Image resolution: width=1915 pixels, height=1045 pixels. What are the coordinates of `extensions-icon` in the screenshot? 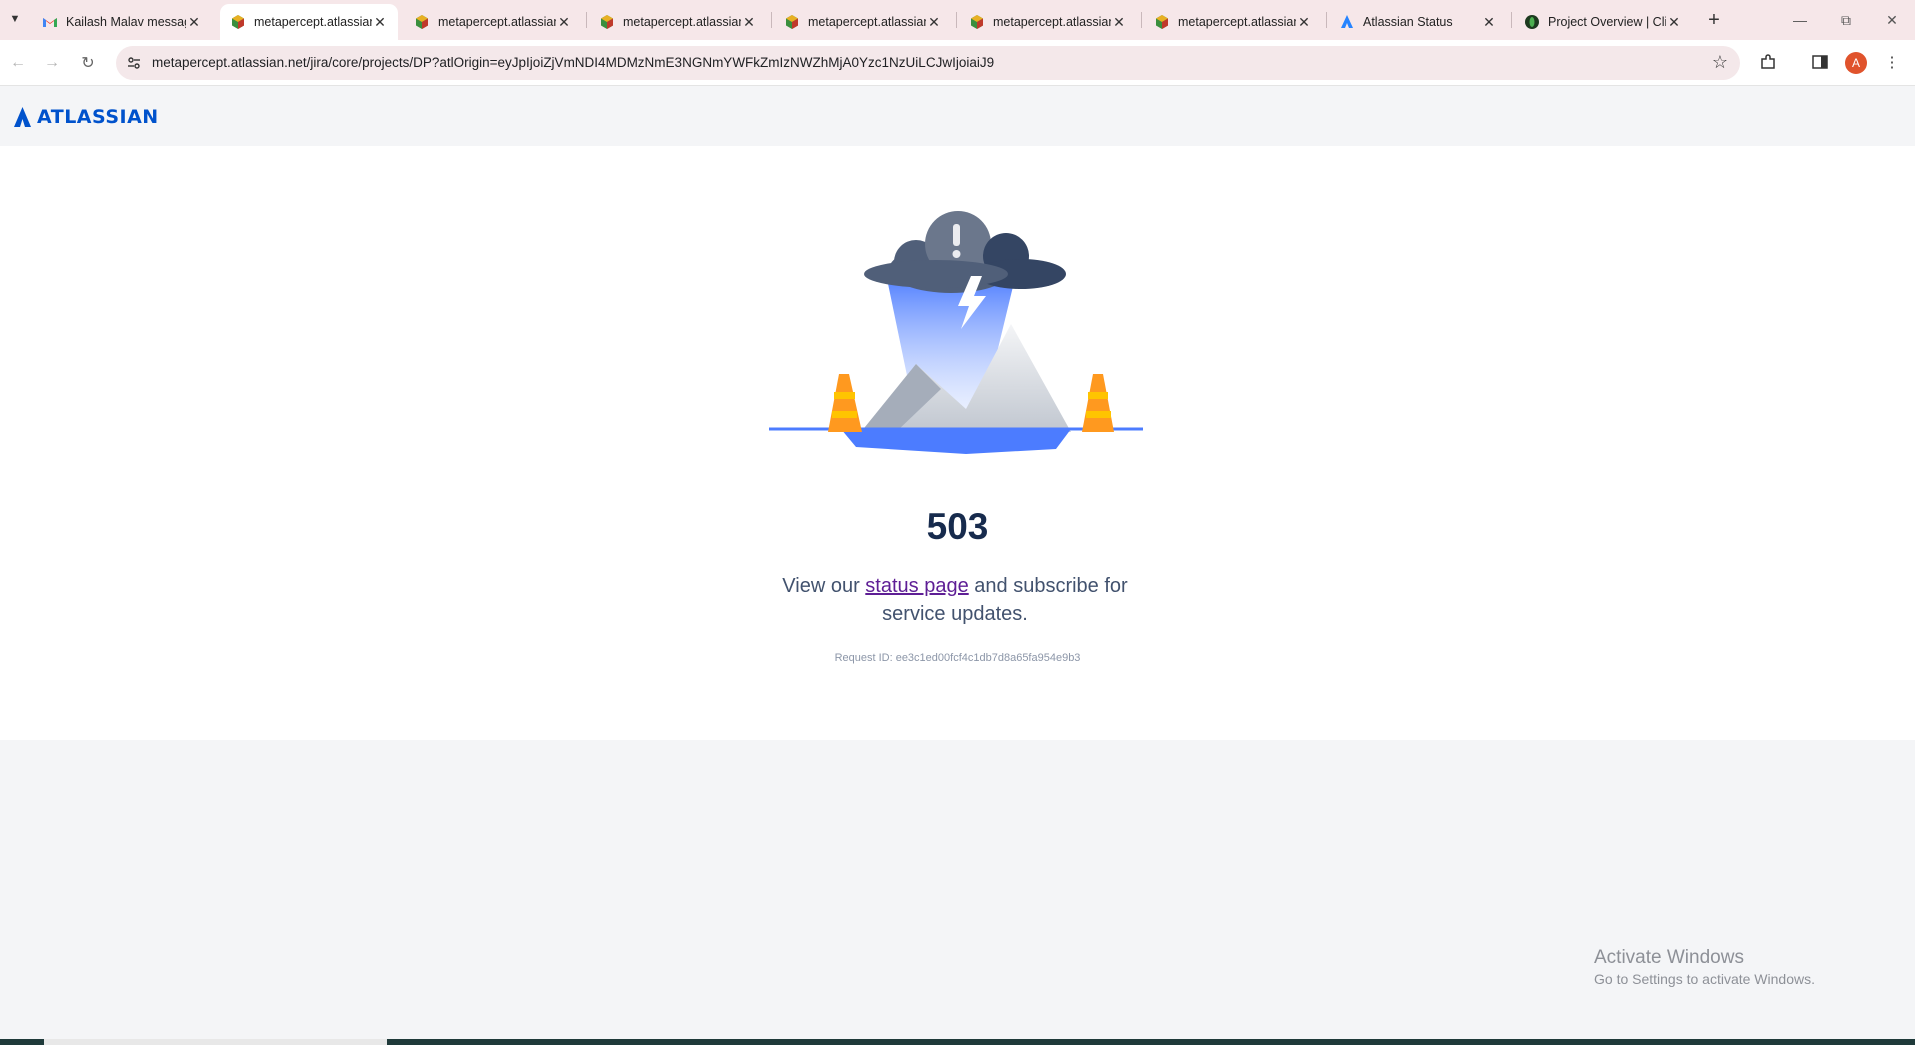 It's located at (1768, 62).